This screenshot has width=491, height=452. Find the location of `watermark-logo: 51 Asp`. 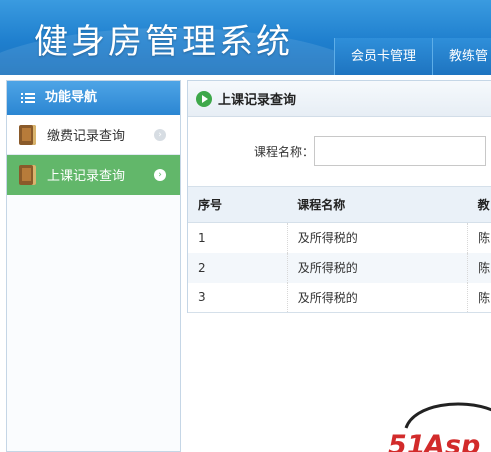

watermark-logo: 51 Asp is located at coordinates (439, 427).